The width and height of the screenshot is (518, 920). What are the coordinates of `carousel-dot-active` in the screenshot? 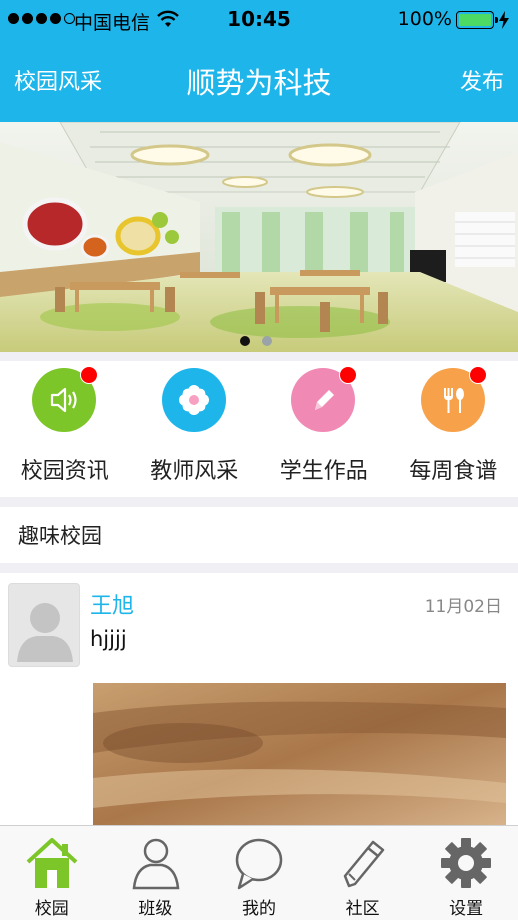 It's located at (245, 341).